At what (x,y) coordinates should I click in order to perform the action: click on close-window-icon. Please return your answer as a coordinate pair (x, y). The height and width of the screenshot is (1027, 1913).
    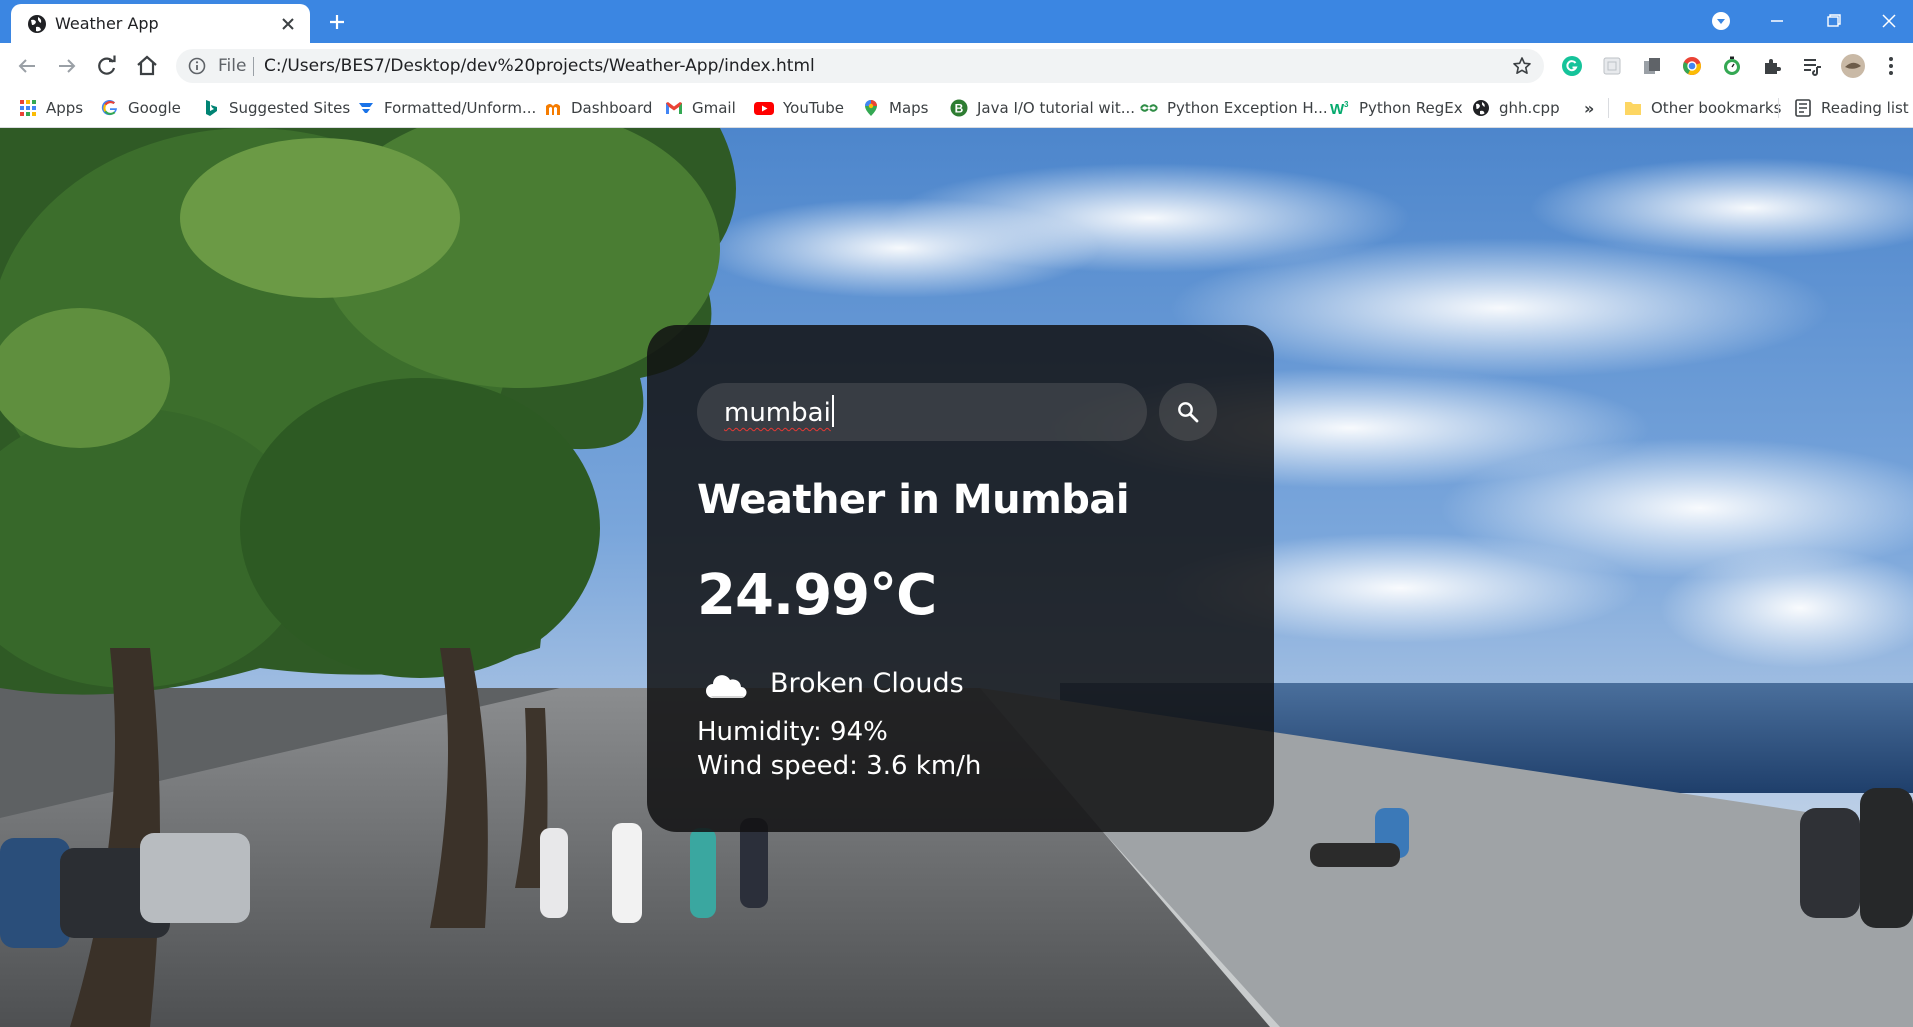
    Looking at the image, I should click on (1889, 21).